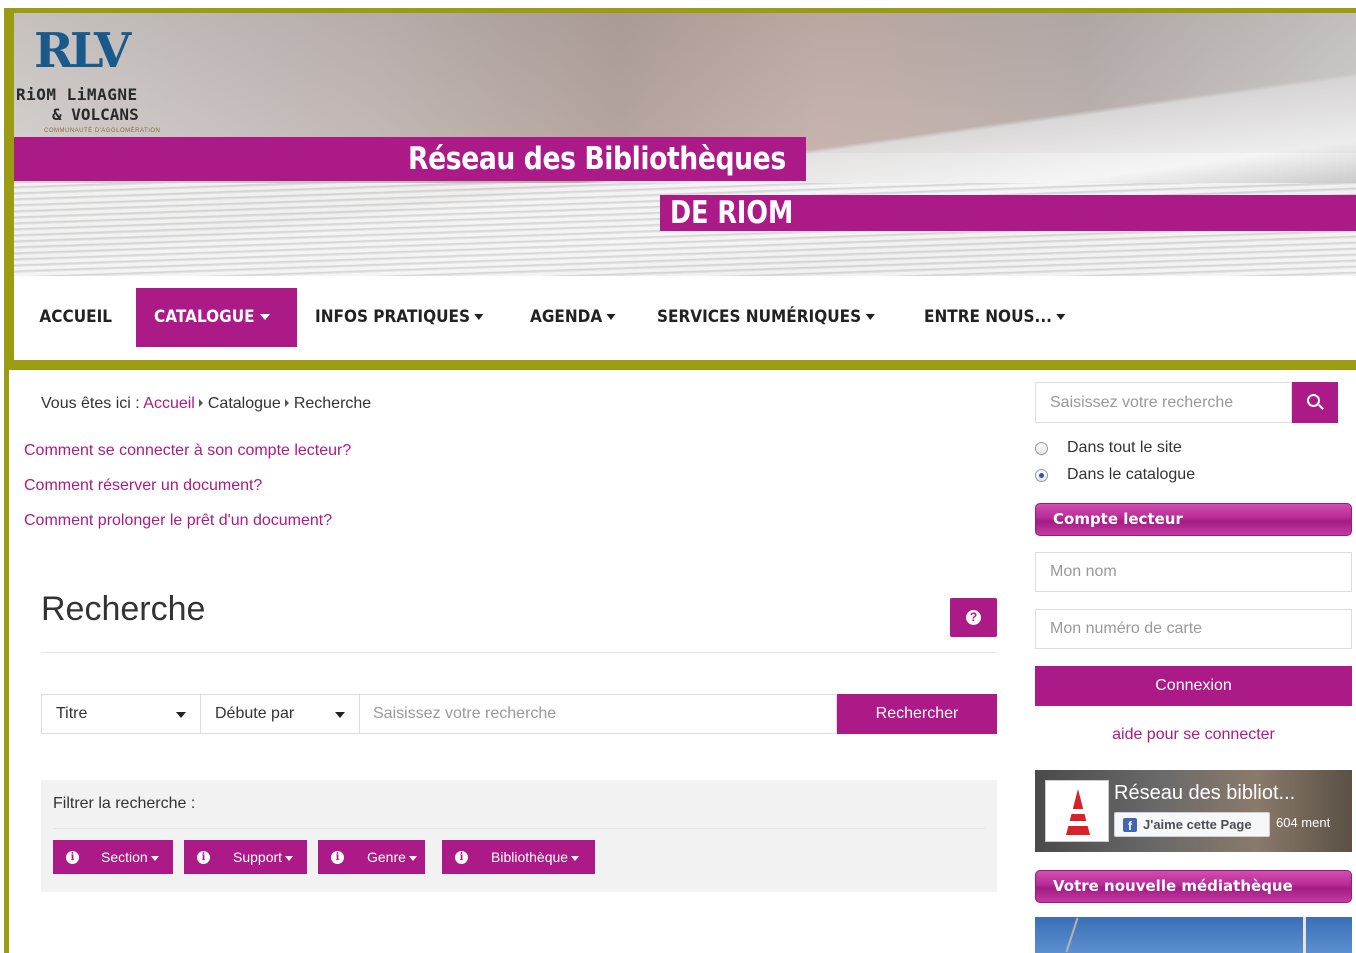 This screenshot has width=1356, height=953. I want to click on banner-photo-shade, so click(685, 83).